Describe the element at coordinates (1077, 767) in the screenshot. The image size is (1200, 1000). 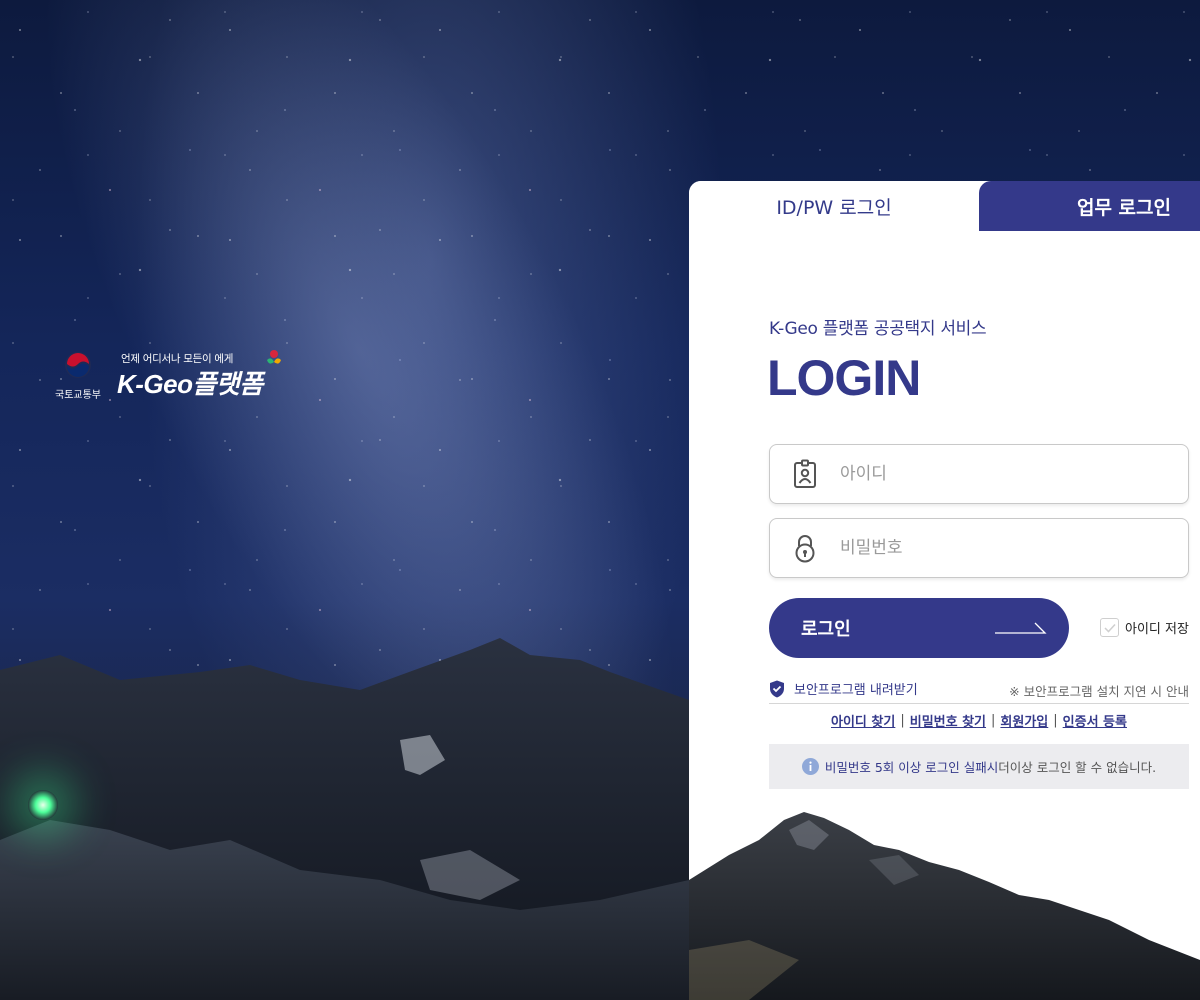
I see `notice-text: 더이상 로그인 할 수 없습니다.` at that location.